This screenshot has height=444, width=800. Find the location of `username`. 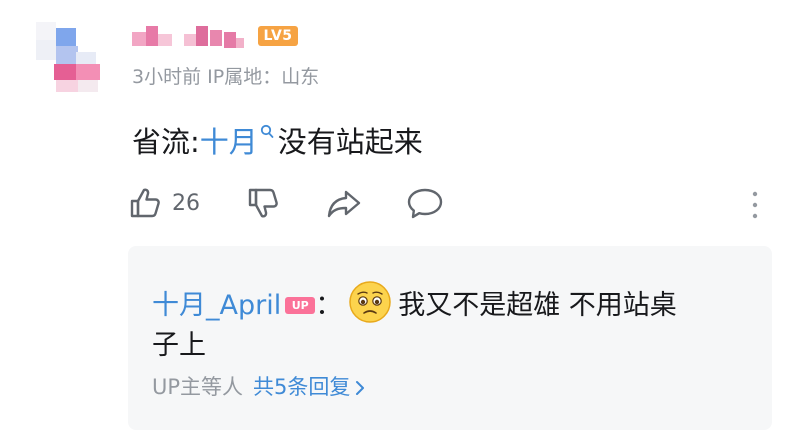

username is located at coordinates (196, 36).